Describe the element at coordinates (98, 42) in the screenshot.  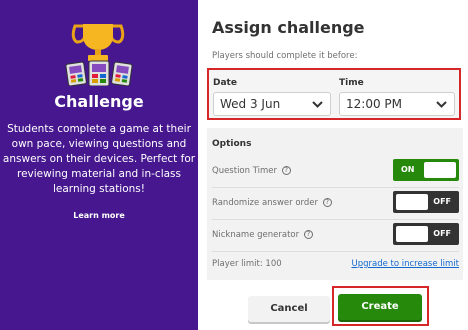
I see `trophy-icon` at that location.